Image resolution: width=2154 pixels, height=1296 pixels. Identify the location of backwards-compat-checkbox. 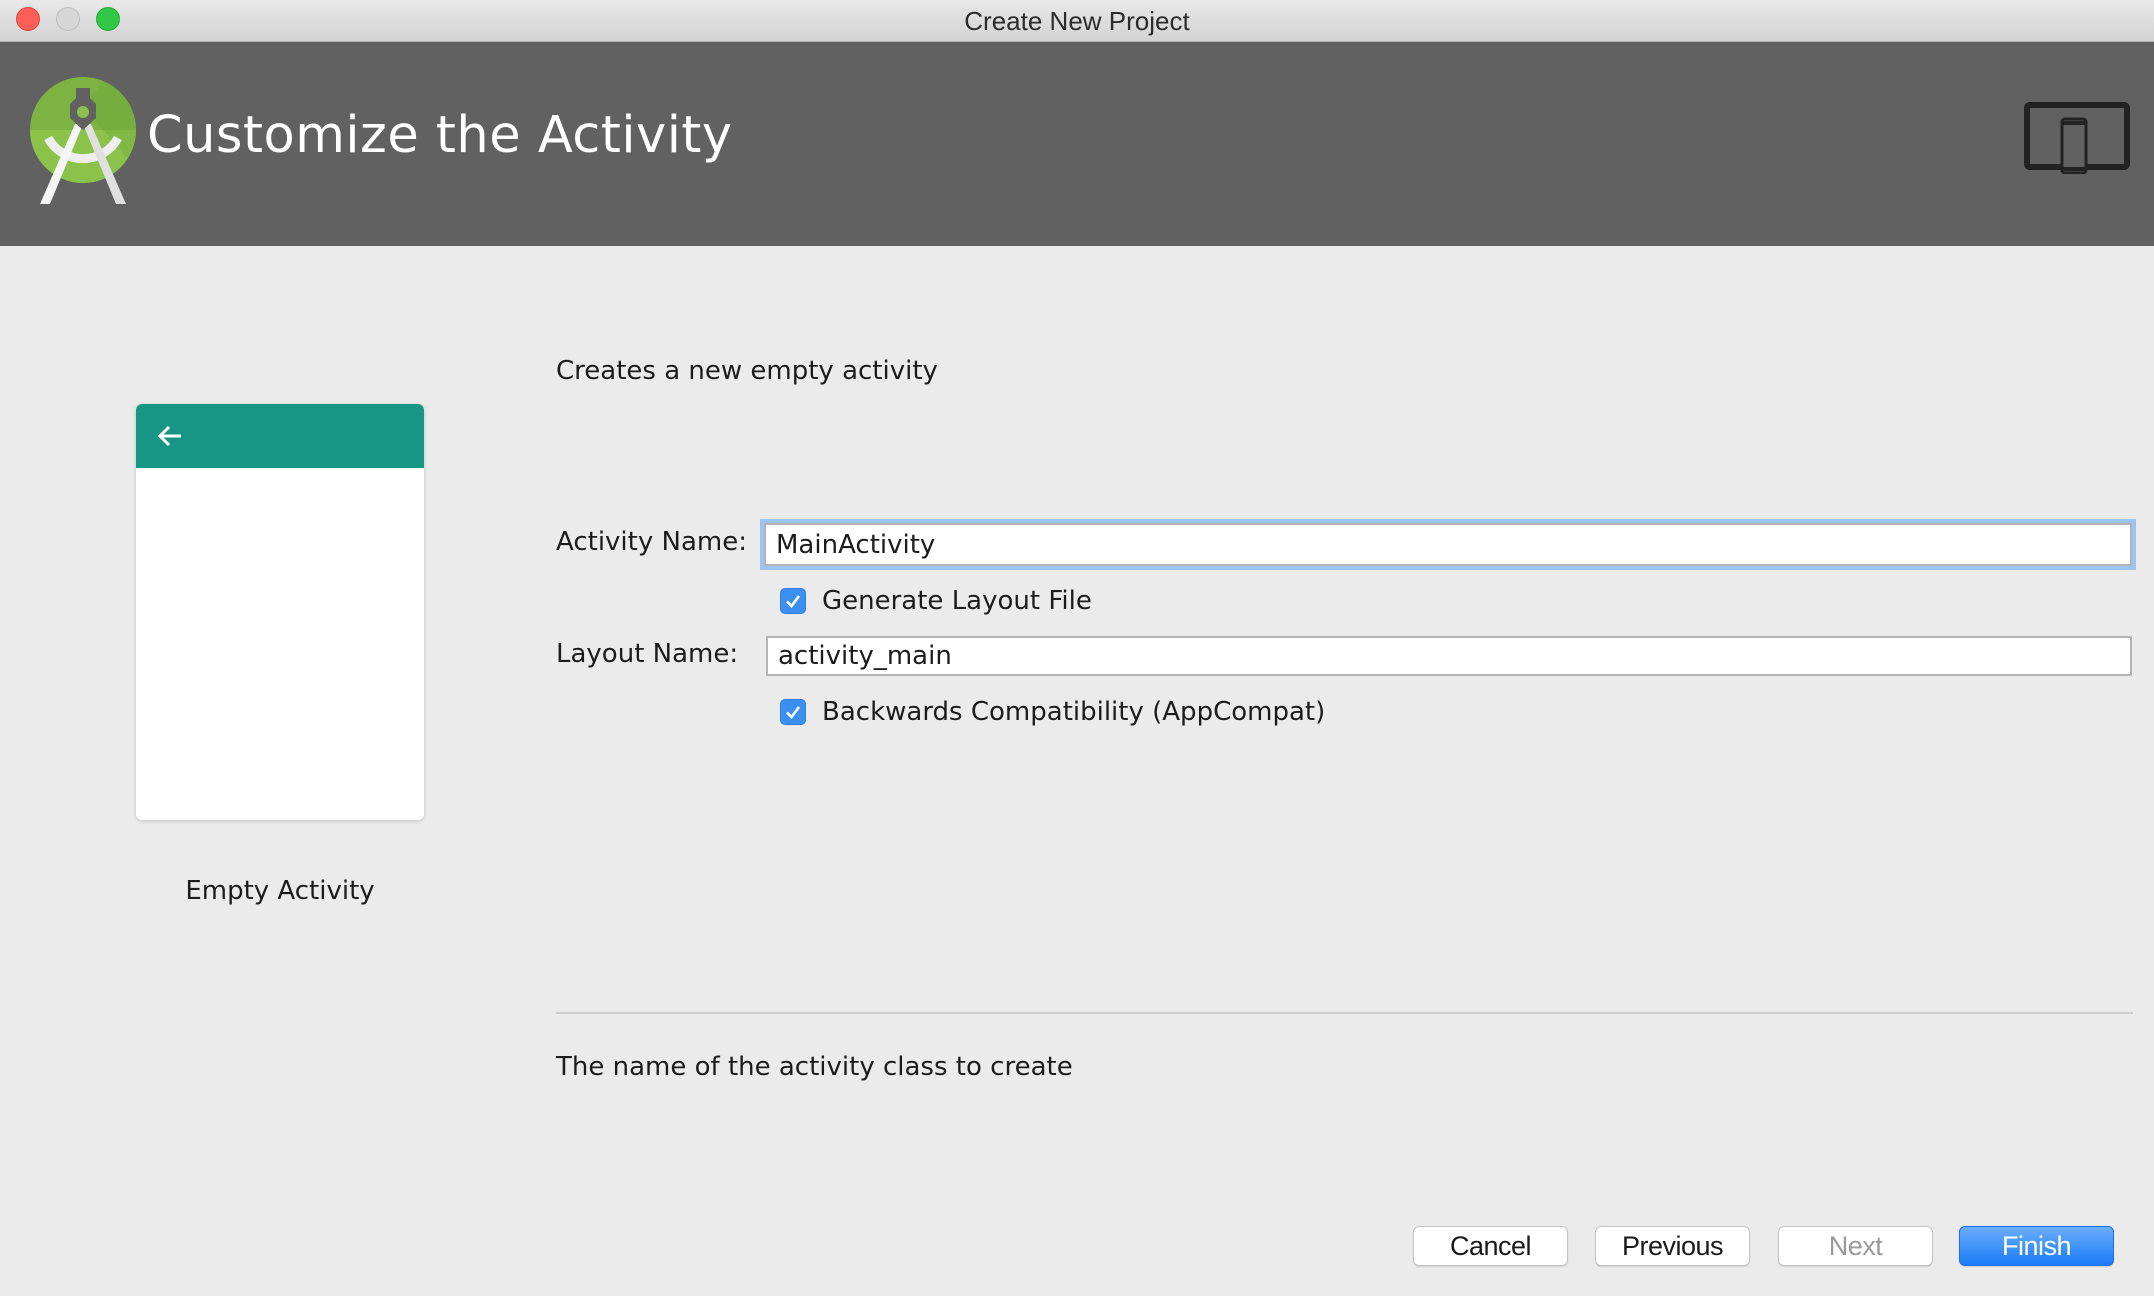
(793, 712).